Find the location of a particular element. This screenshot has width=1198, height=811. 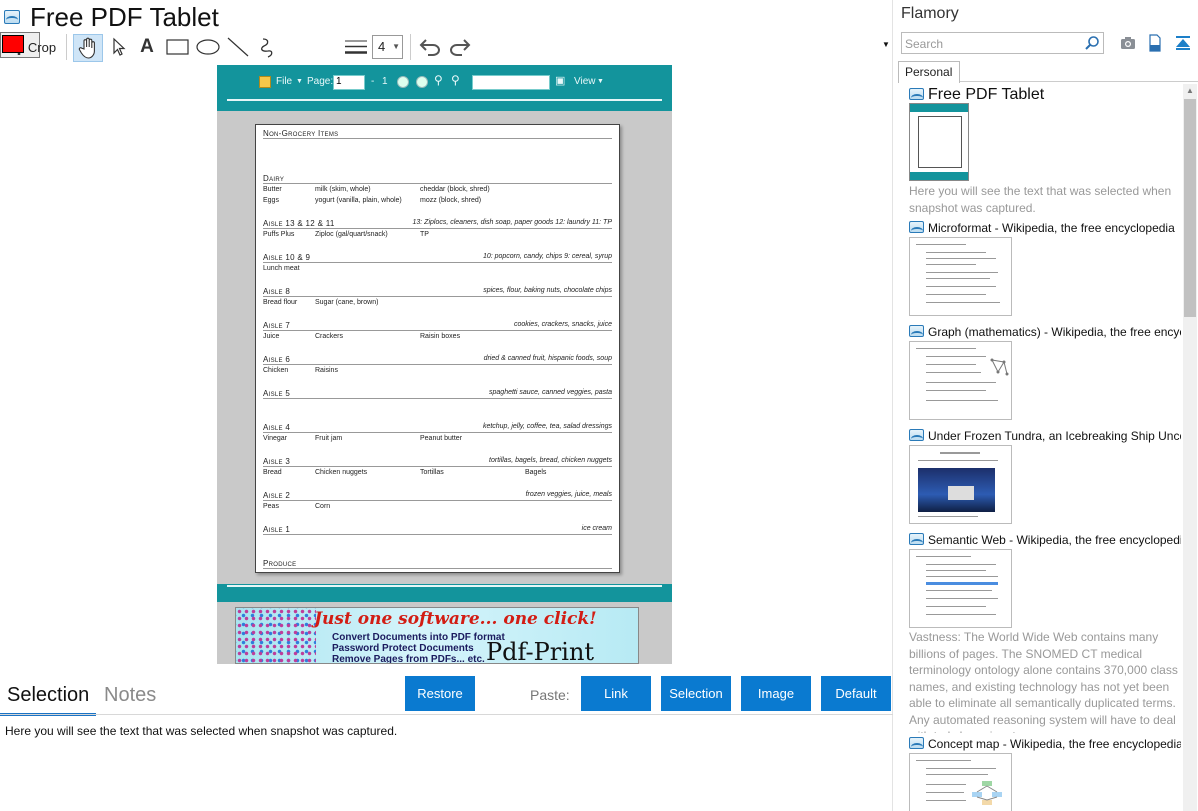

scroll-up-icon: ▲ is located at coordinates (1190, 91).